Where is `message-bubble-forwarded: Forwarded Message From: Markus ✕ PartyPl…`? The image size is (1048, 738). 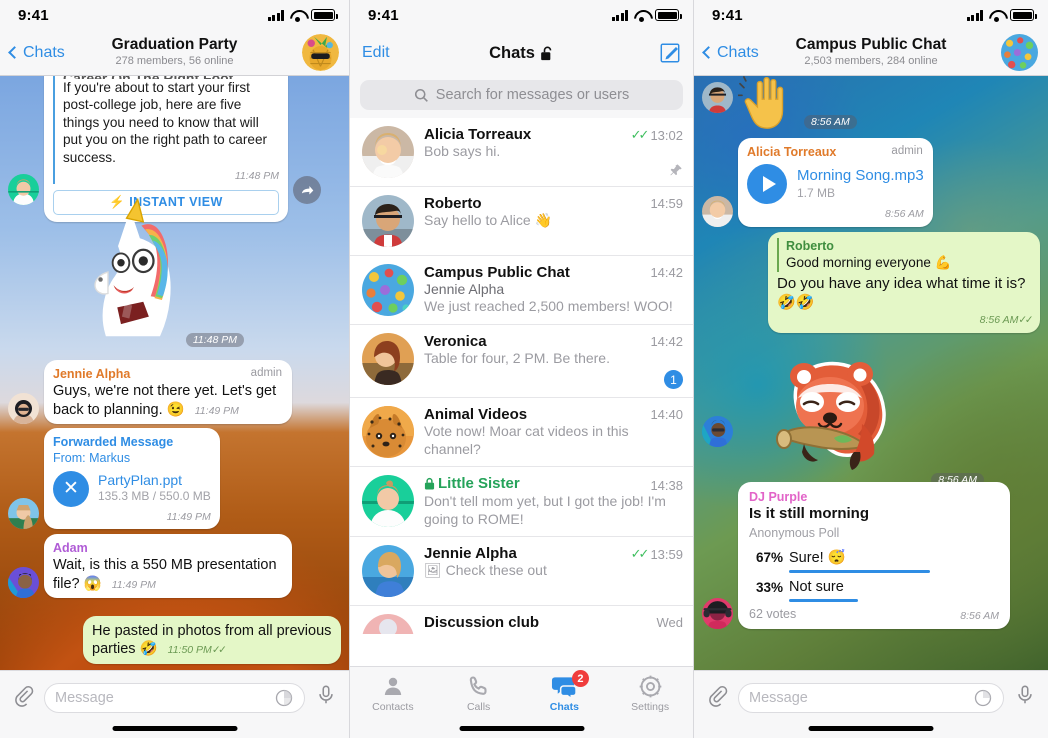 message-bubble-forwarded: Forwarded Message From: Markus ✕ PartyPl… is located at coordinates (132, 478).